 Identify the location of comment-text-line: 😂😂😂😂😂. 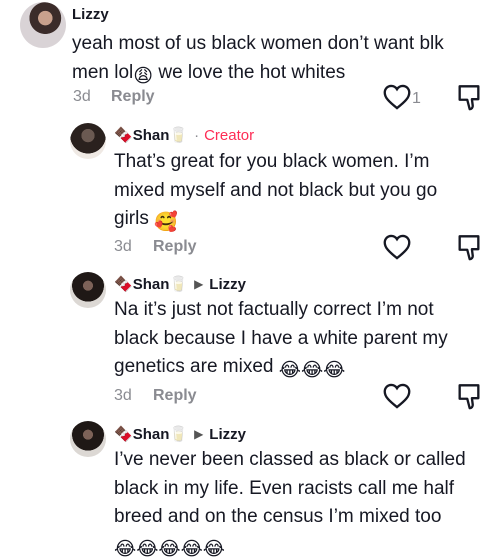
(306, 545).